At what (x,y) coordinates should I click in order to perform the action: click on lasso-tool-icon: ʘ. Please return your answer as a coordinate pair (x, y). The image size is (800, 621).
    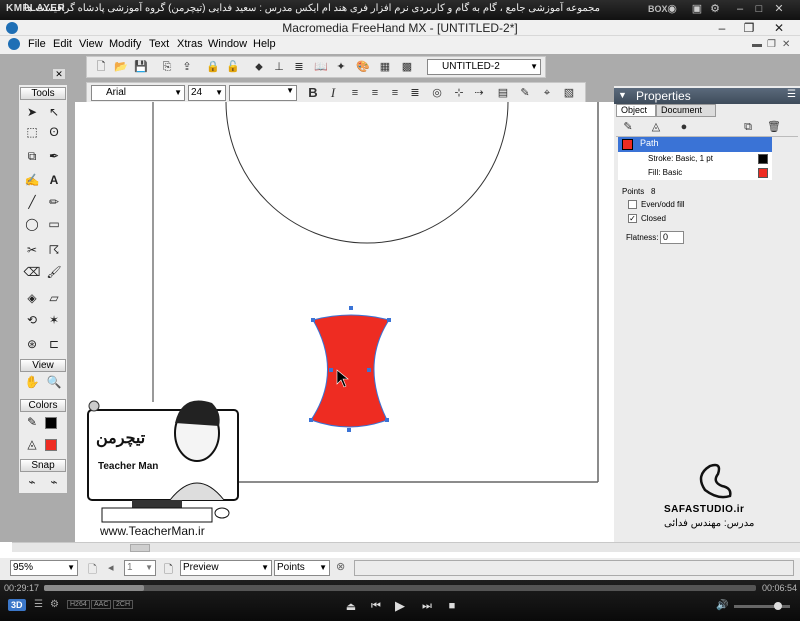
    Looking at the image, I should click on (54, 132).